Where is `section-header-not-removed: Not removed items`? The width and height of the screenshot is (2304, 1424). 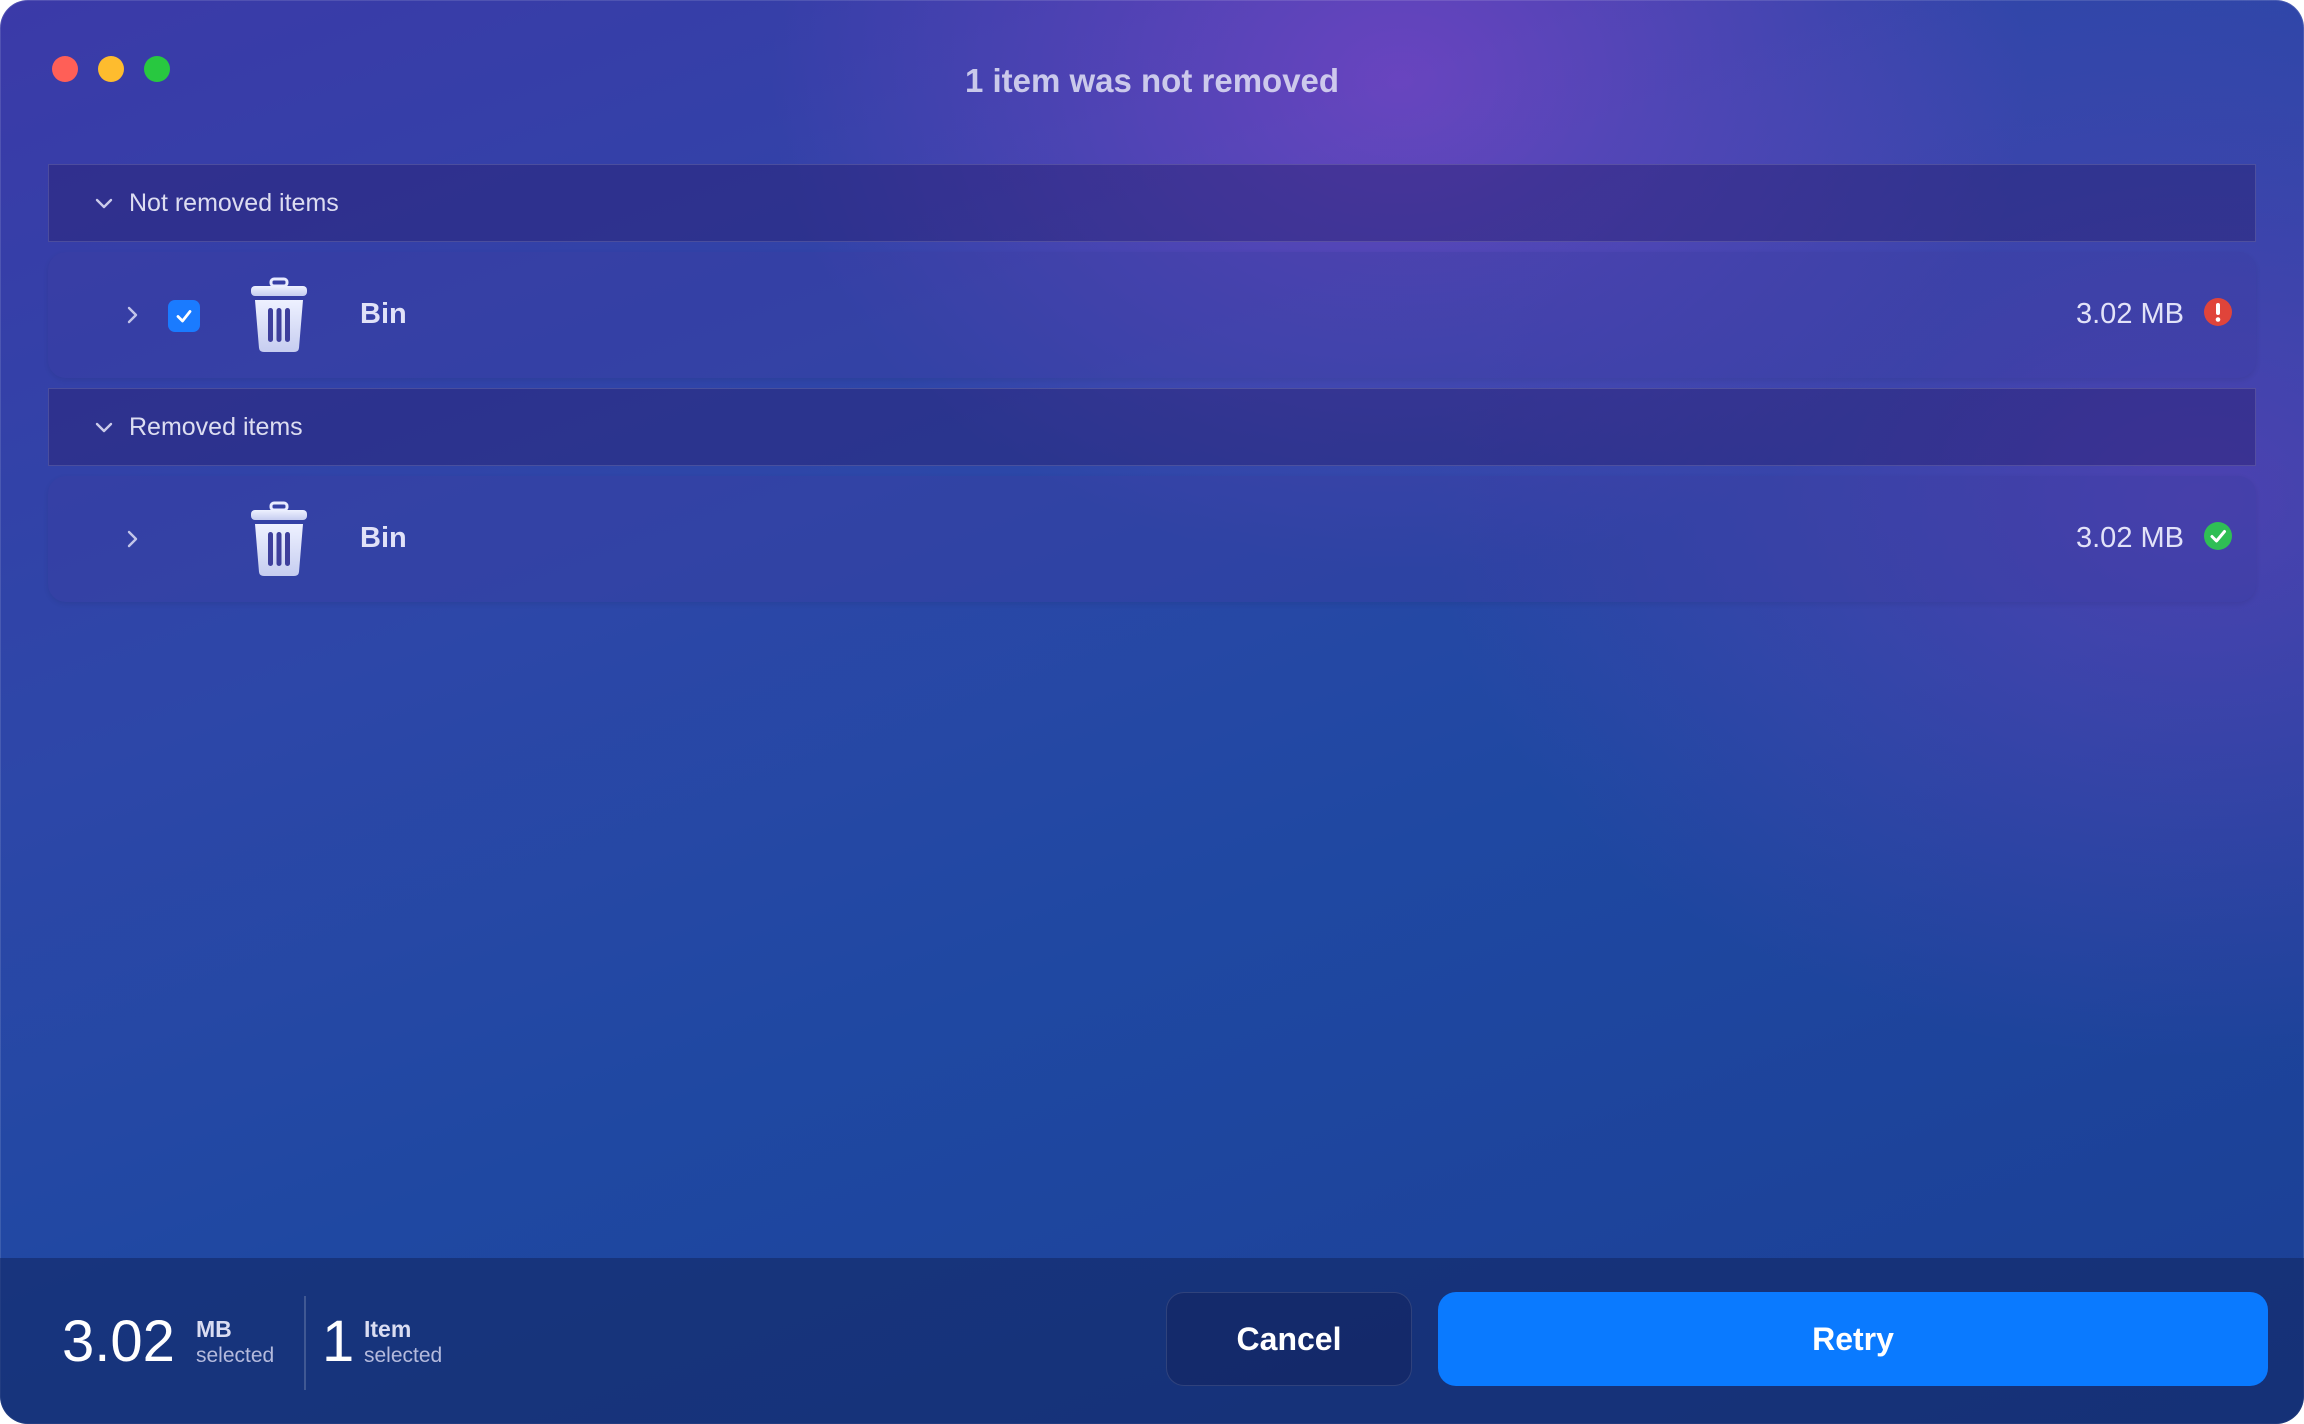 section-header-not-removed: Not removed items is located at coordinates (1152, 203).